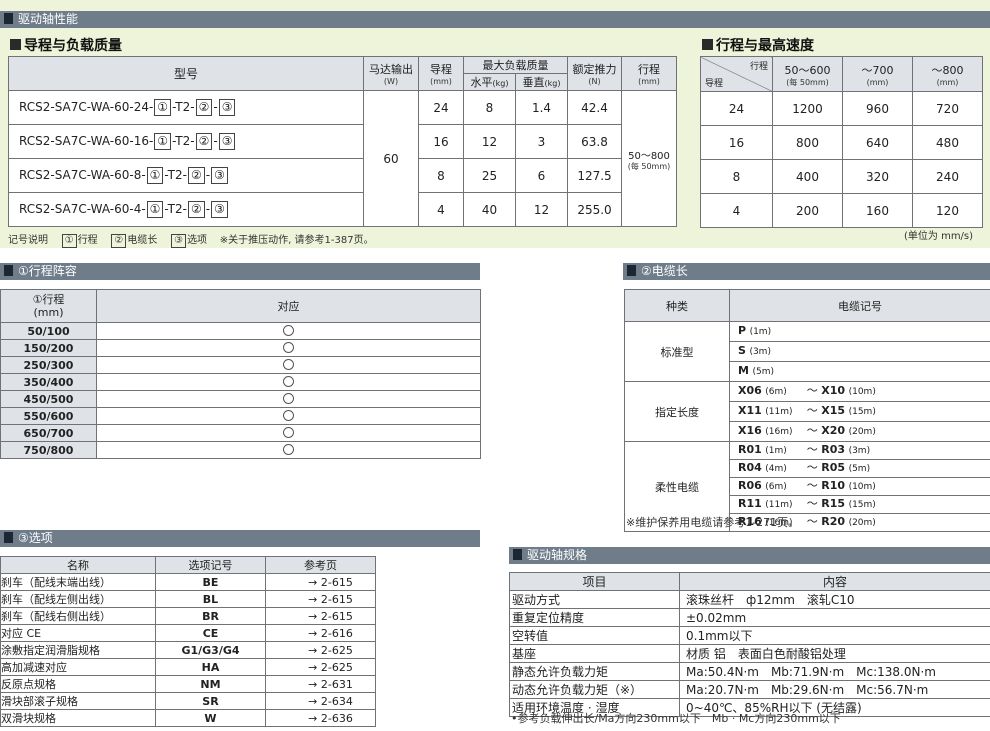 This screenshot has width=990, height=731. I want to click on speed-col-header: ～800 (mm), so click(947, 74).